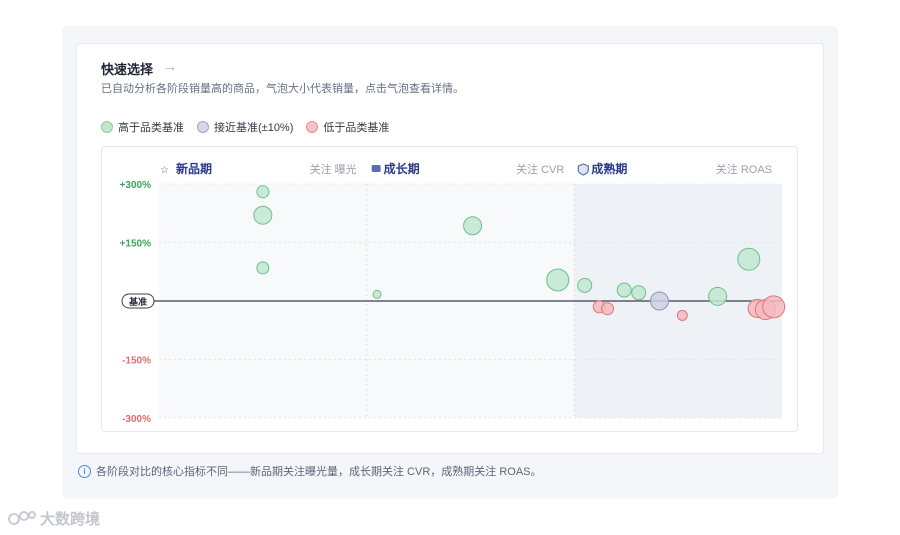 This screenshot has height=535, width=900. Describe the element at coordinates (136, 185) in the screenshot. I see `y-tick-label: +300%` at that location.